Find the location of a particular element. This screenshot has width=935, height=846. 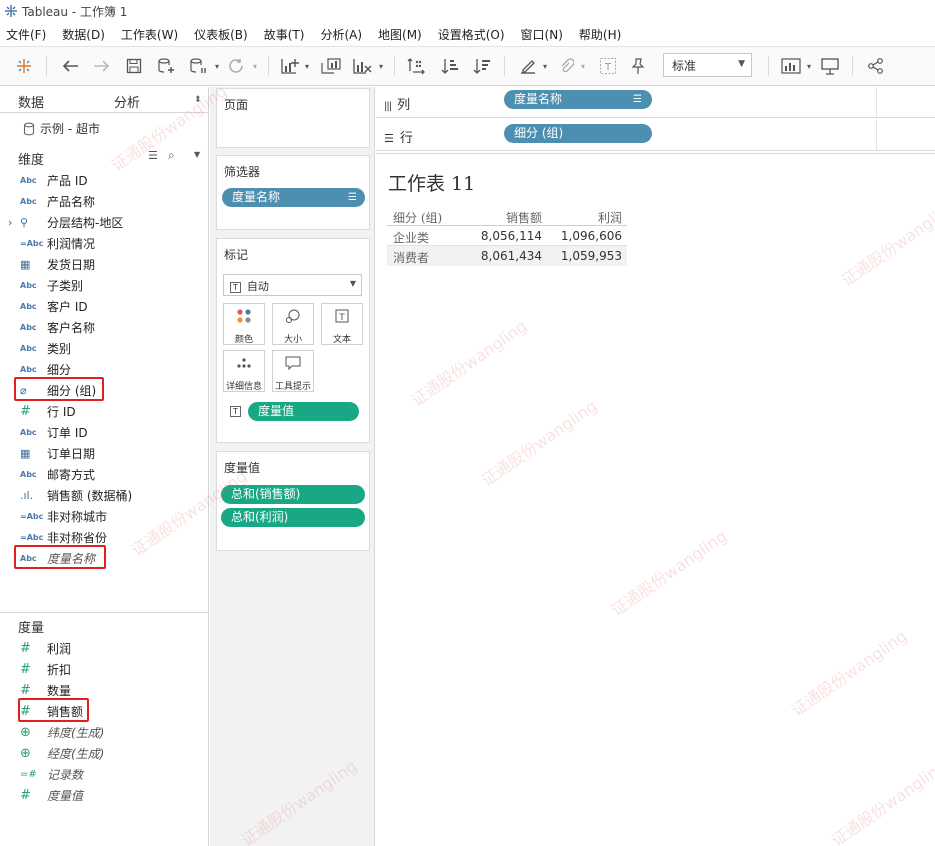

text-button: T 文本 is located at coordinates (342, 324).